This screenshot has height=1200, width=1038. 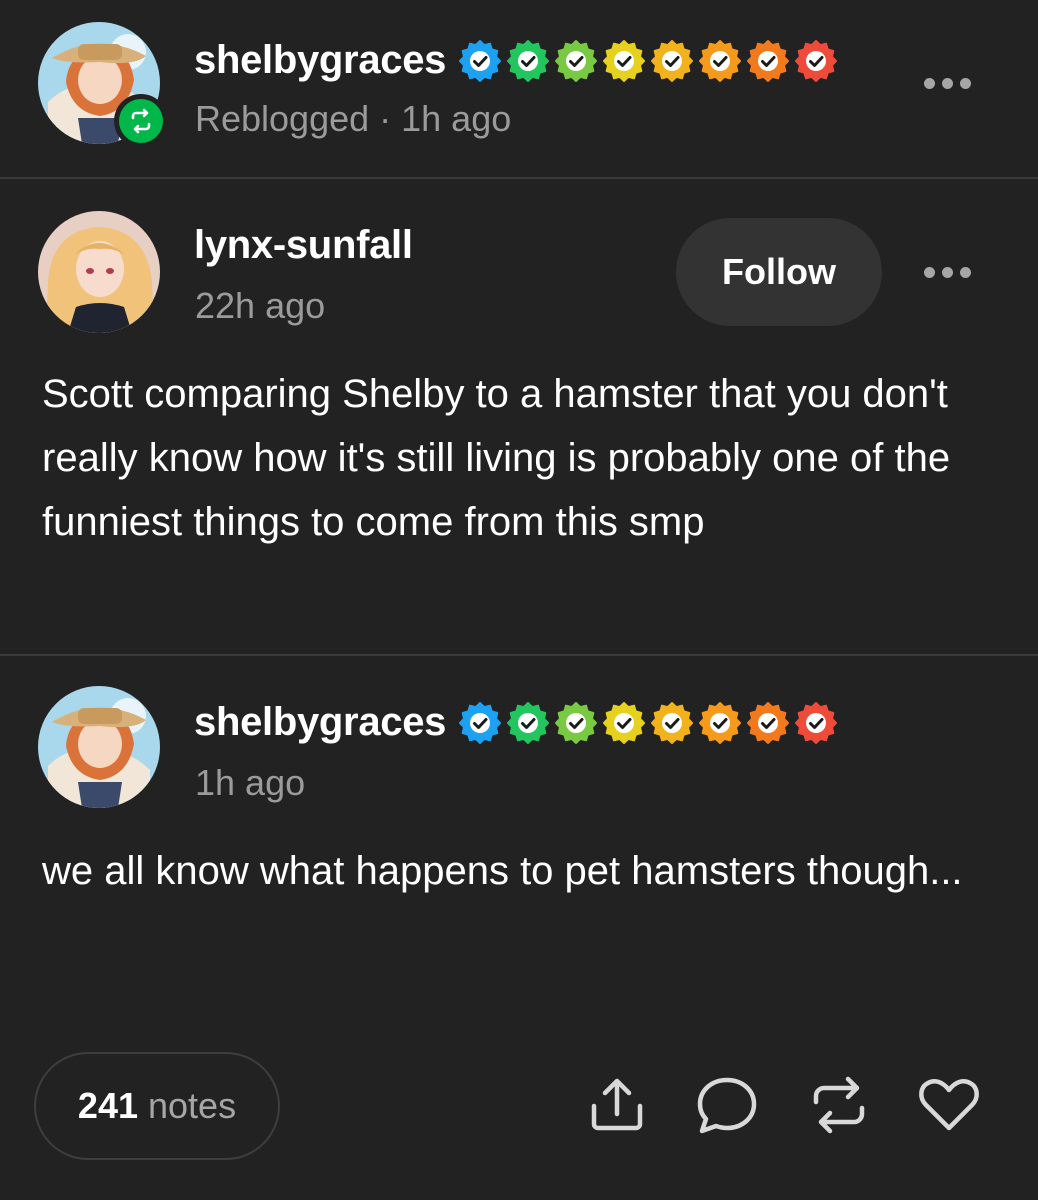 I want to click on reblog-status: Reblogged · 1h ago, so click(x=353, y=118).